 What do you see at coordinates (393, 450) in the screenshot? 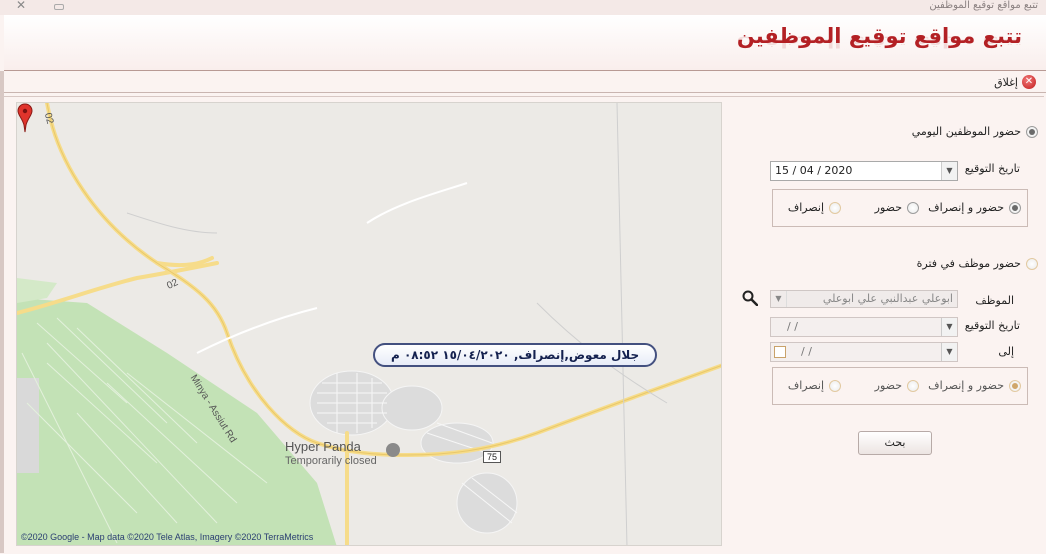
I see `shopping-bag-icon` at bounding box center [393, 450].